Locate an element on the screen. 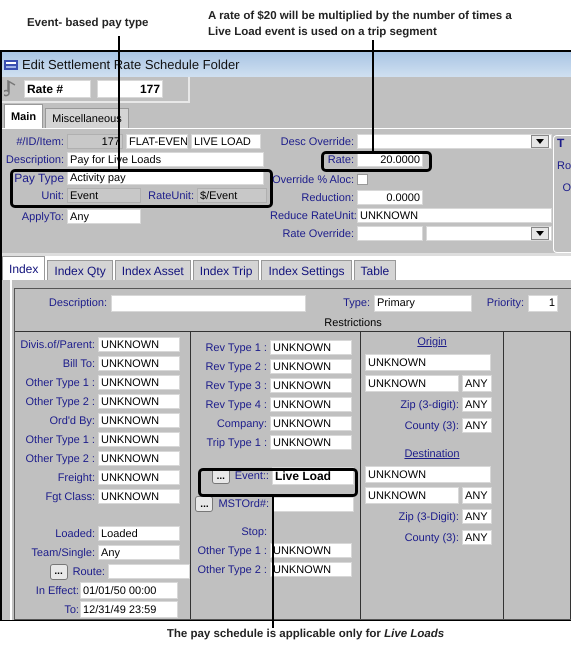 Image resolution: width=571 pixels, height=649 pixels. field-label: Freight: is located at coordinates (75, 478).